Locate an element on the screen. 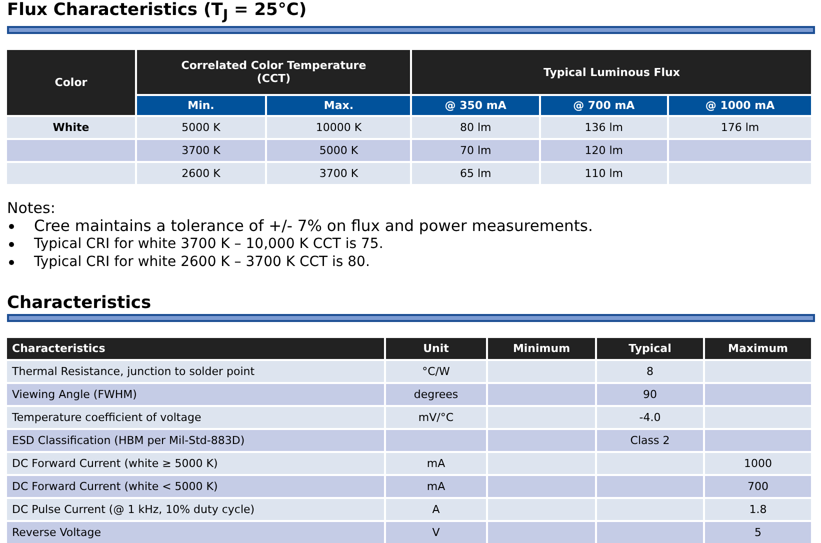 The width and height of the screenshot is (821, 543). table-cell: 65 lm is located at coordinates (475, 173).